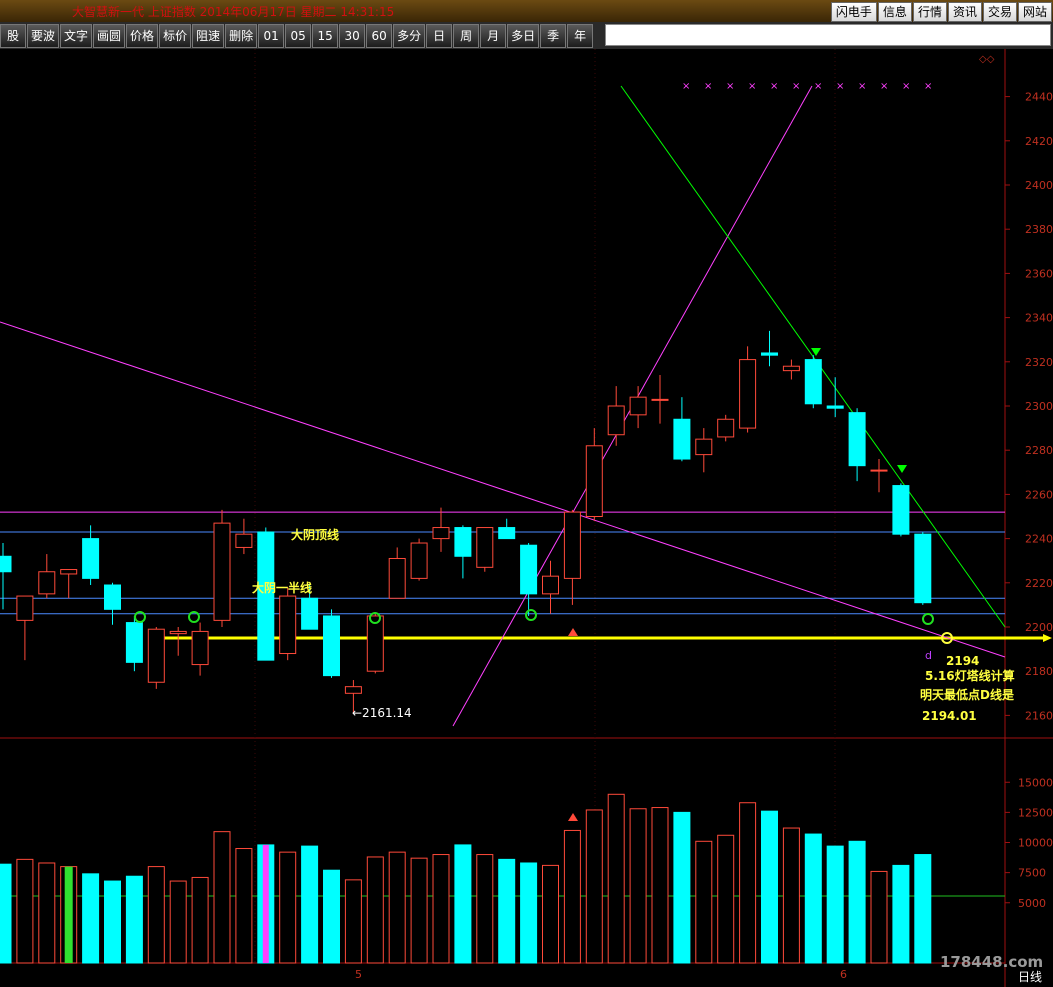 The width and height of the screenshot is (1053, 987). What do you see at coordinates (1039, 450) in the screenshot?
I see `price-tick-label-8: 2280` at bounding box center [1039, 450].